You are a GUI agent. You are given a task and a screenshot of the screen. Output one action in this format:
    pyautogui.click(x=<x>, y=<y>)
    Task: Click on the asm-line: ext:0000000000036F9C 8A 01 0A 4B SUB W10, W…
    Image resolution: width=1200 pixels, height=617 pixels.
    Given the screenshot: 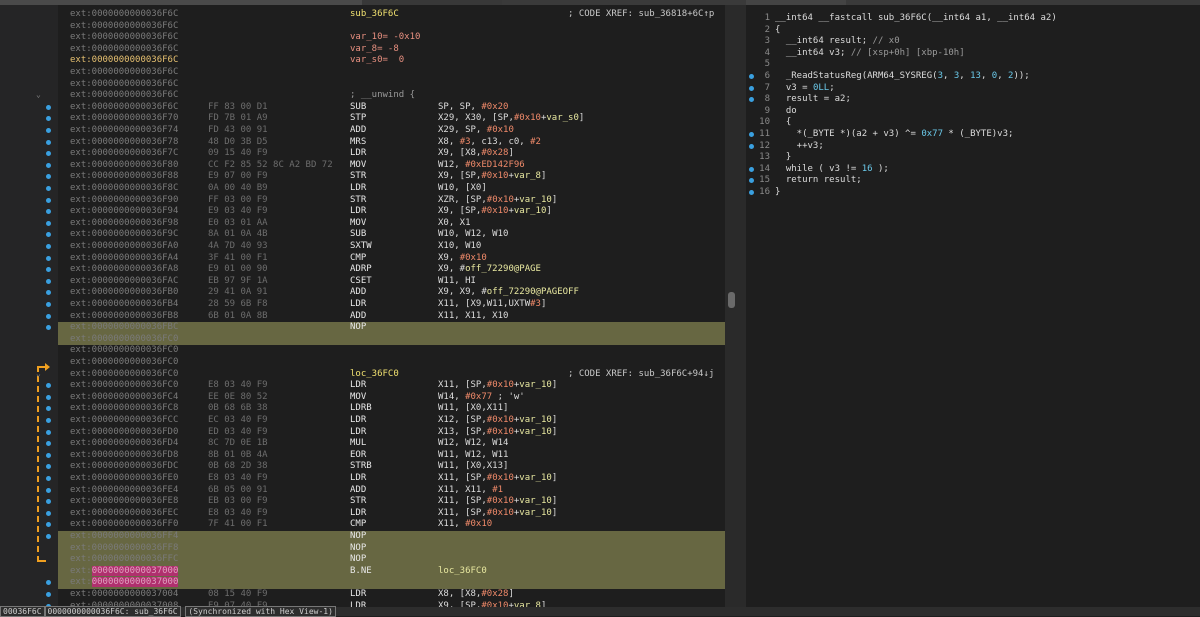 What is the action you would take?
    pyautogui.click(x=391, y=235)
    